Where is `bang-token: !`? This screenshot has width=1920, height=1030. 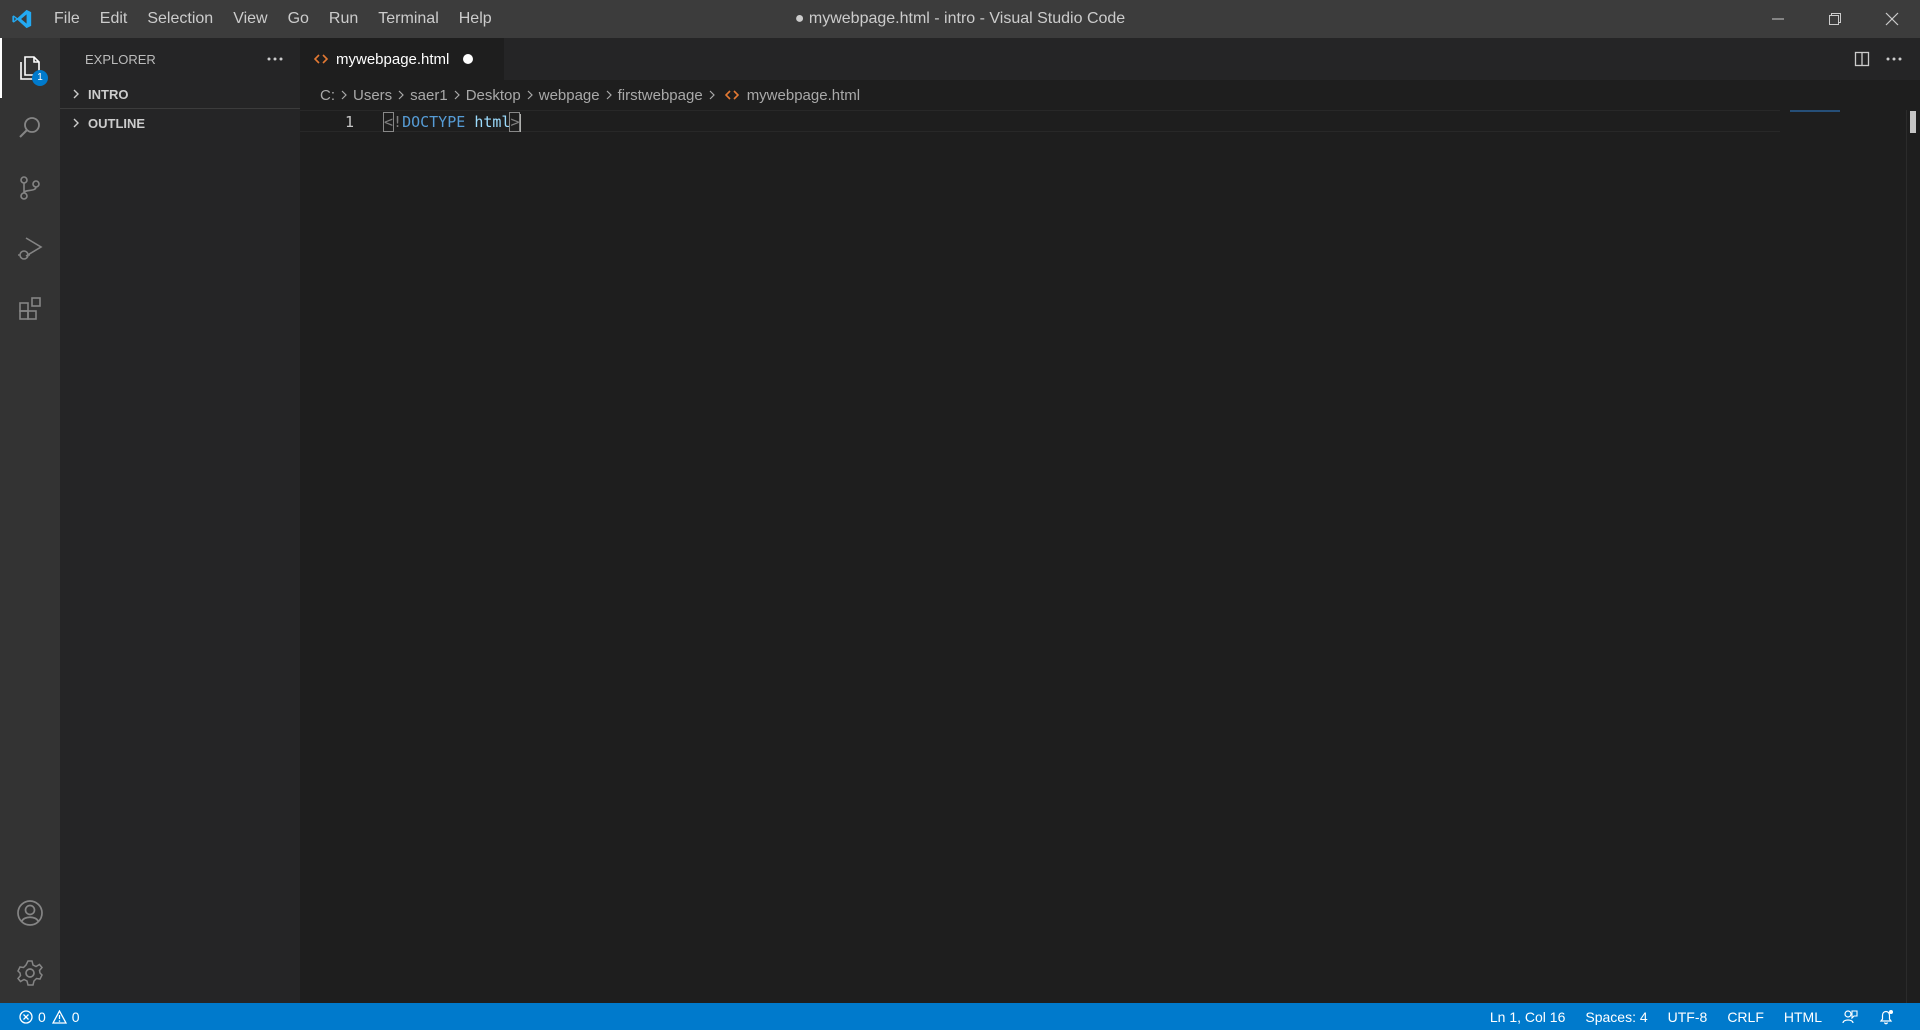 bang-token: ! is located at coordinates (398, 122).